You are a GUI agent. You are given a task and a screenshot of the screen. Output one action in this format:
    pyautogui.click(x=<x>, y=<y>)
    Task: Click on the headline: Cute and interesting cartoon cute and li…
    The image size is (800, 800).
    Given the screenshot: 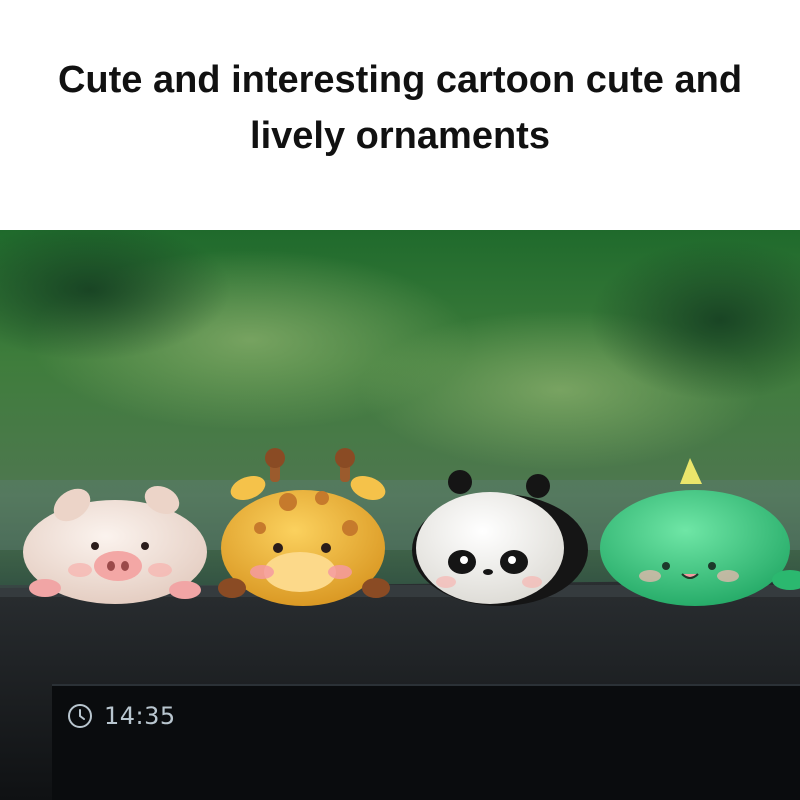 What is the action you would take?
    pyautogui.click(x=400, y=108)
    